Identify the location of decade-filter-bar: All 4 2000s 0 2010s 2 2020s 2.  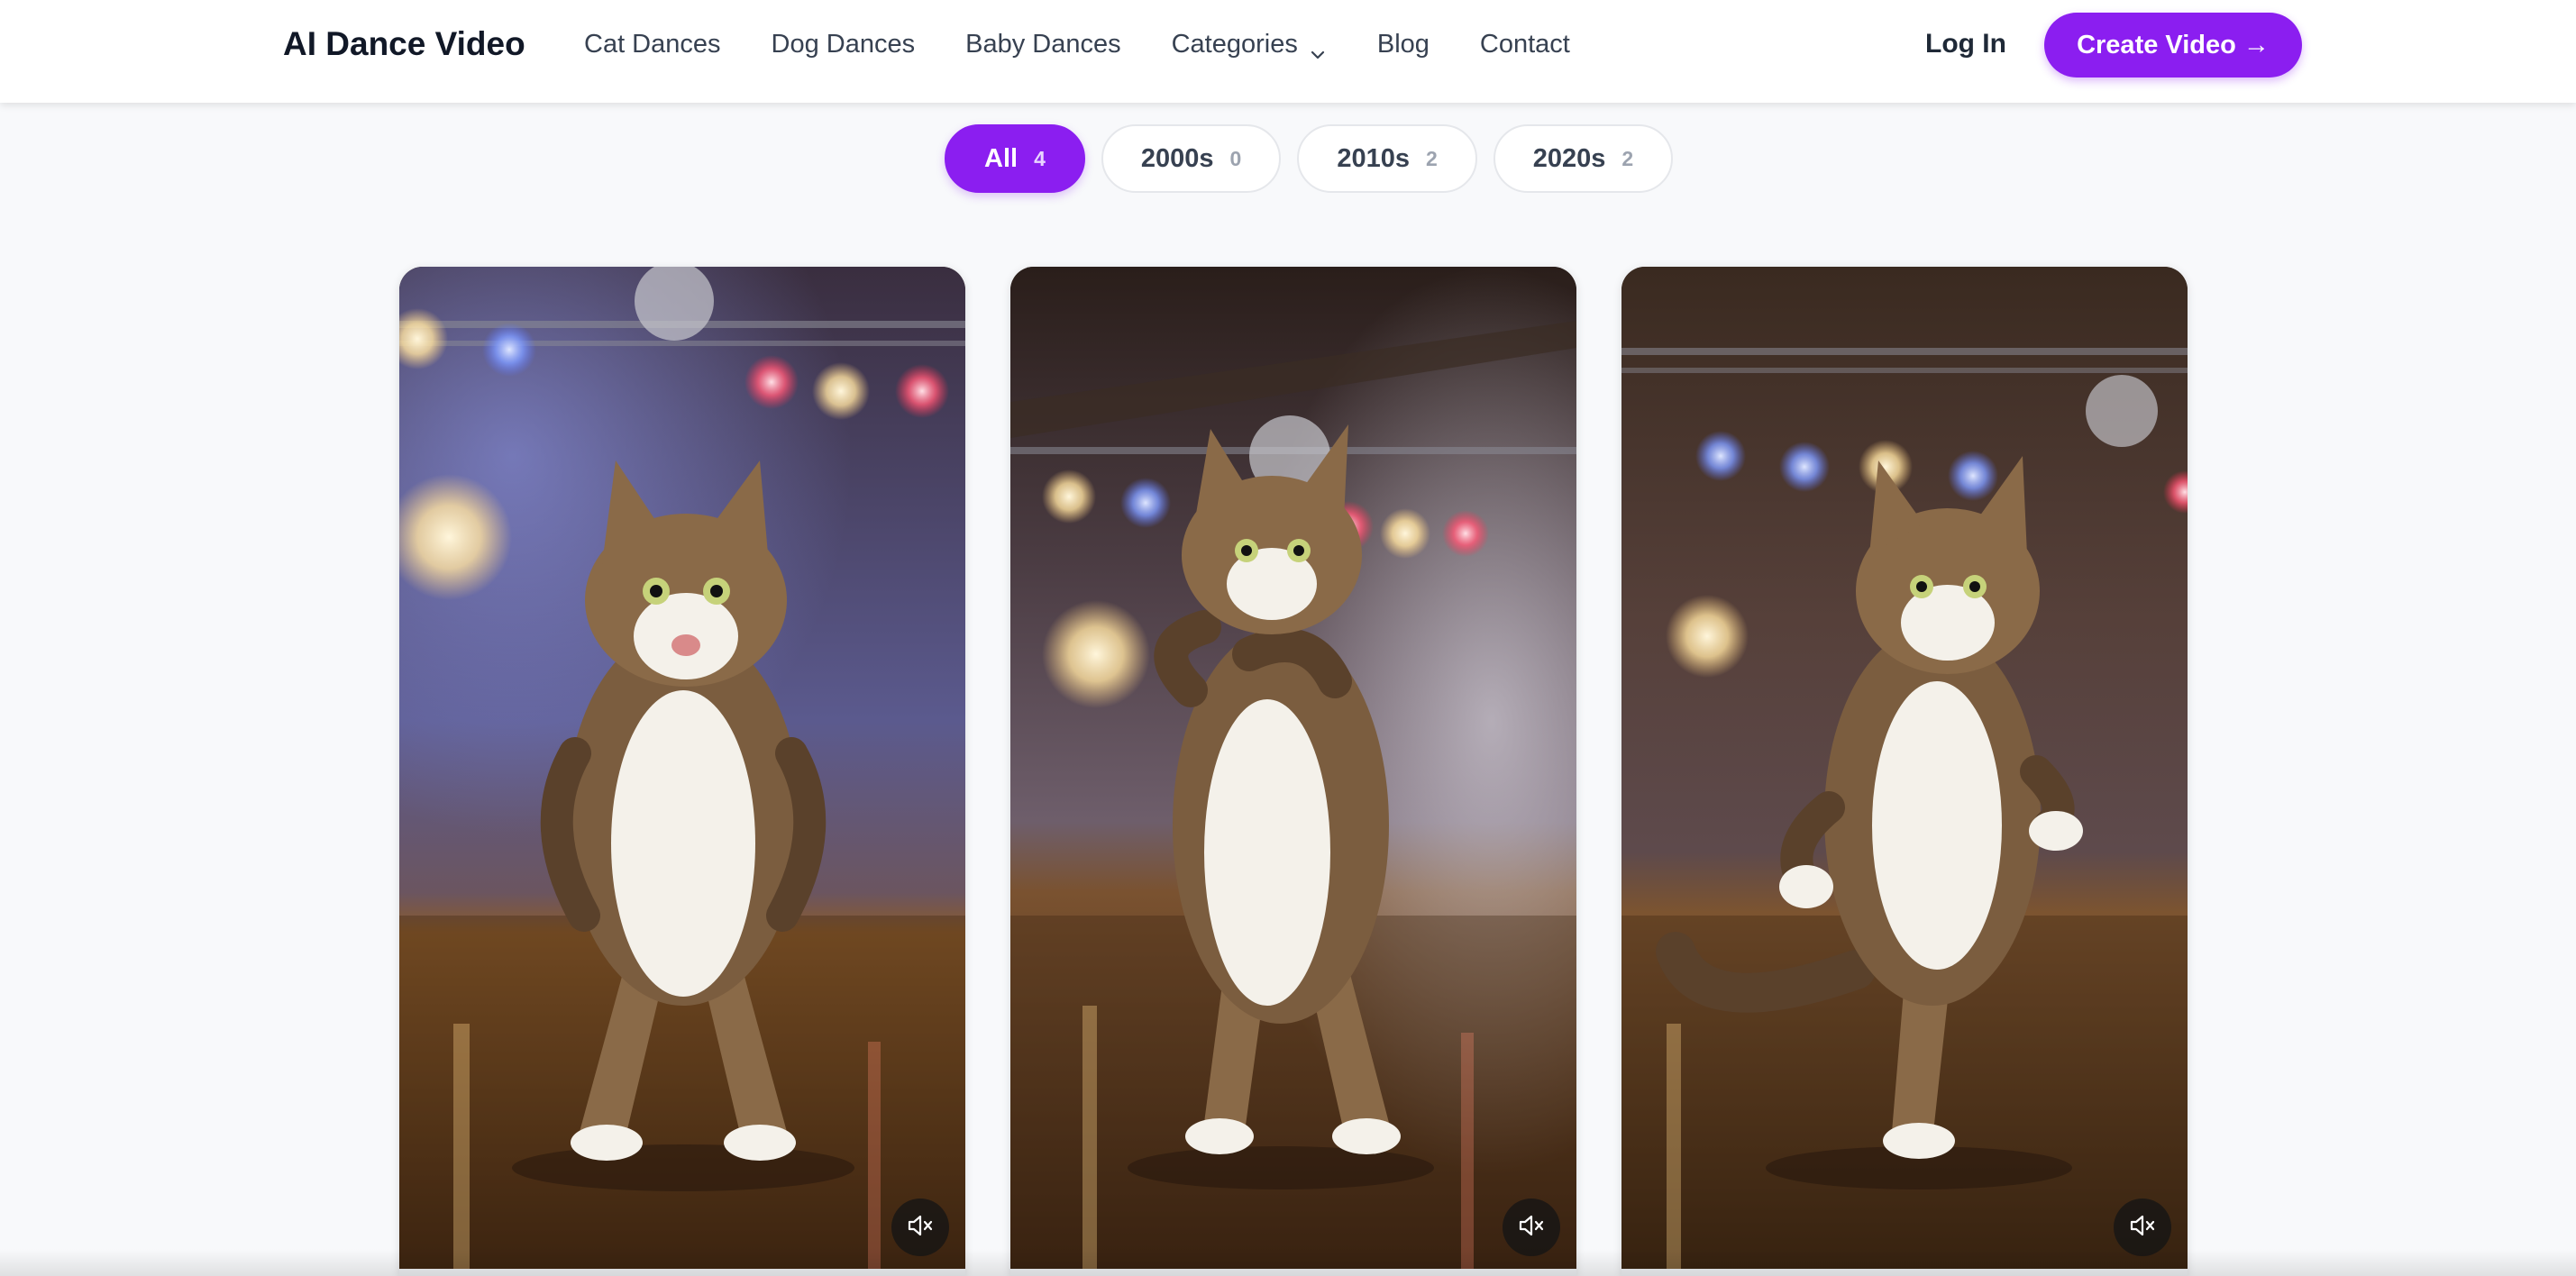
(1309, 158).